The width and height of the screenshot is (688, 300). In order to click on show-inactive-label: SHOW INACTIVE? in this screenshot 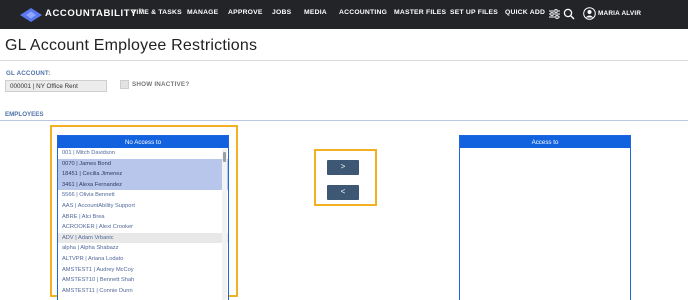, I will do `click(160, 84)`.